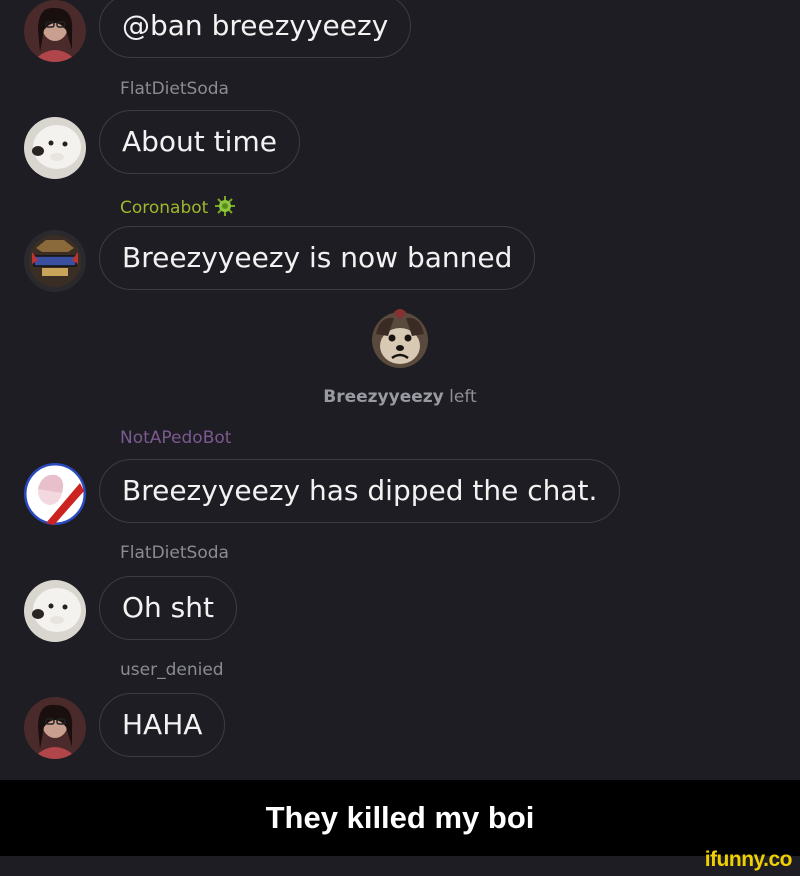  What do you see at coordinates (172, 670) in the screenshot?
I see `username-label: user_denied` at bounding box center [172, 670].